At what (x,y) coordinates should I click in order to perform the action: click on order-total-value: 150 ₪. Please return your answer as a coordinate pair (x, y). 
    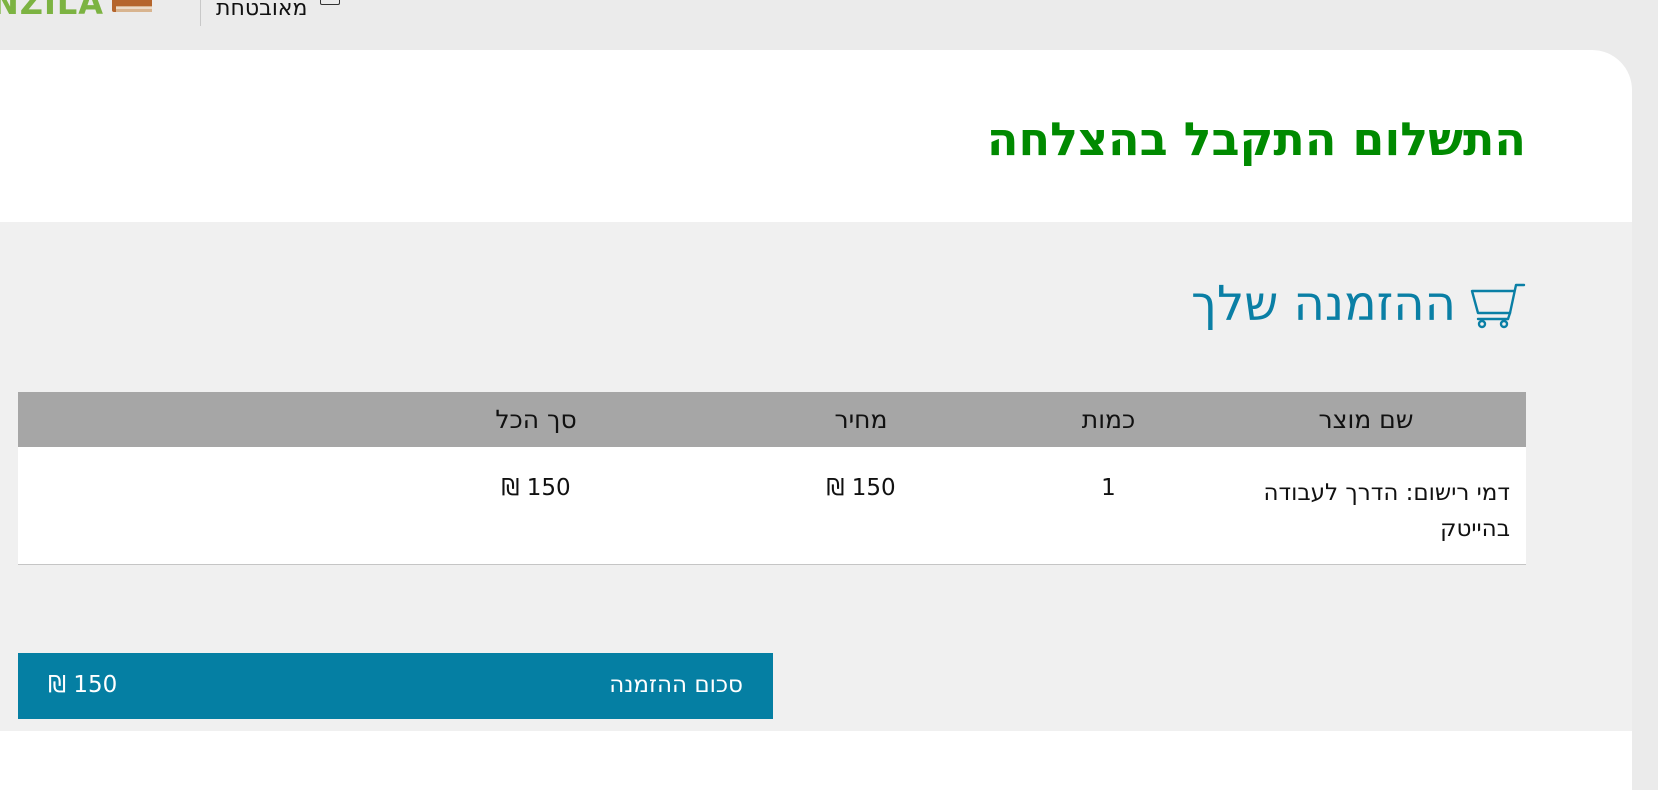
    Looking at the image, I should click on (83, 685).